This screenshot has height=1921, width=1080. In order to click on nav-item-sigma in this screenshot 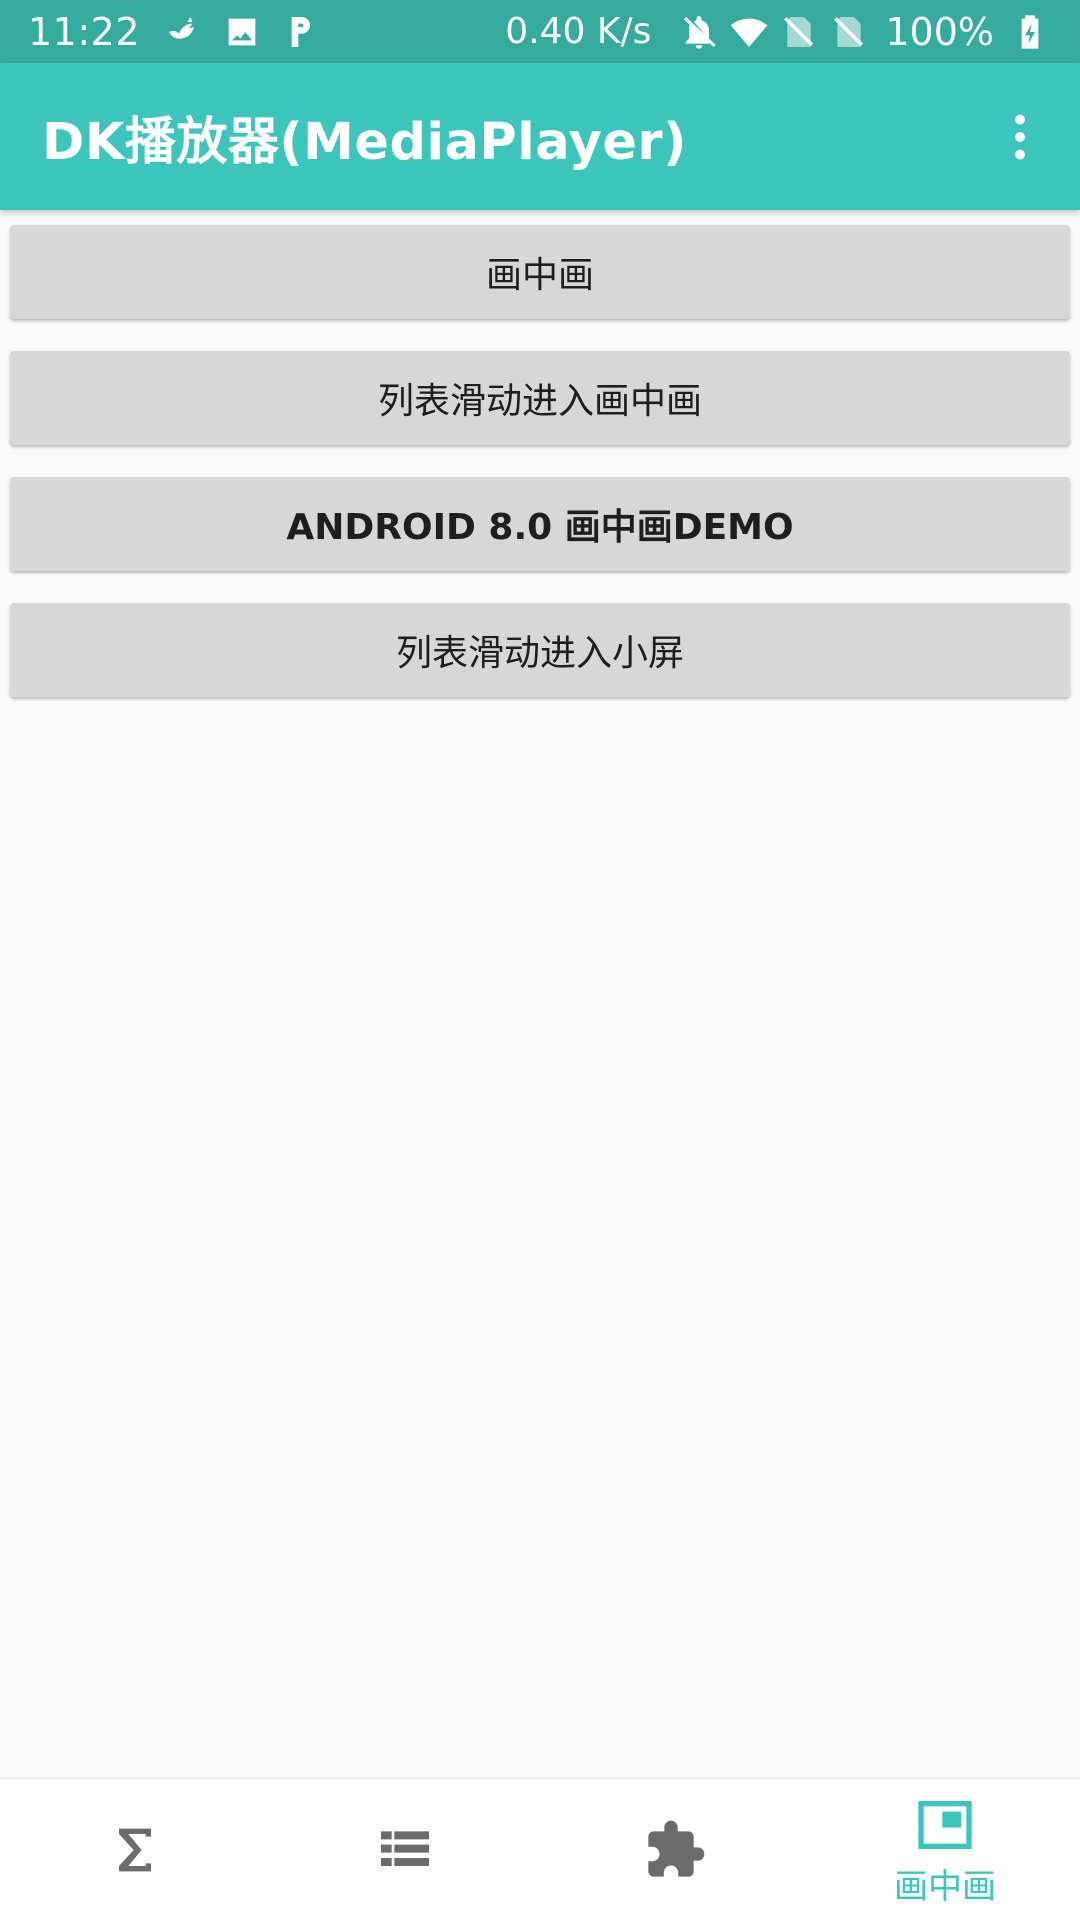, I will do `click(135, 1850)`.